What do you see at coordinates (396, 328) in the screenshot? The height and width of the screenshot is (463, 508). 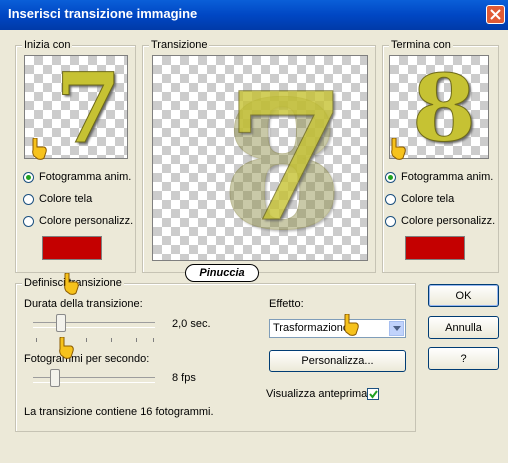 I see `dropdown-arrow-icon` at bounding box center [396, 328].